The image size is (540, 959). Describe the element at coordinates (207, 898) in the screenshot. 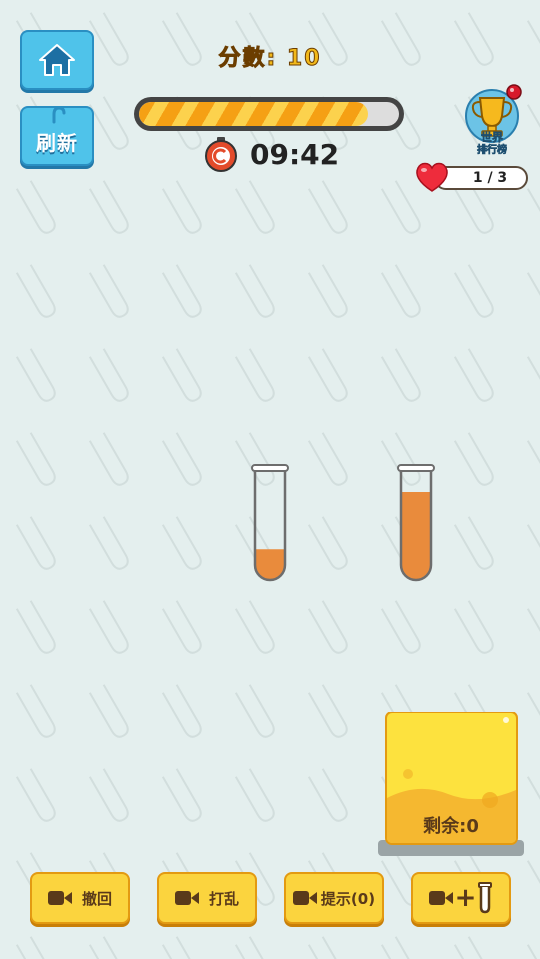

I see `shuffle-button: 打乱` at that location.